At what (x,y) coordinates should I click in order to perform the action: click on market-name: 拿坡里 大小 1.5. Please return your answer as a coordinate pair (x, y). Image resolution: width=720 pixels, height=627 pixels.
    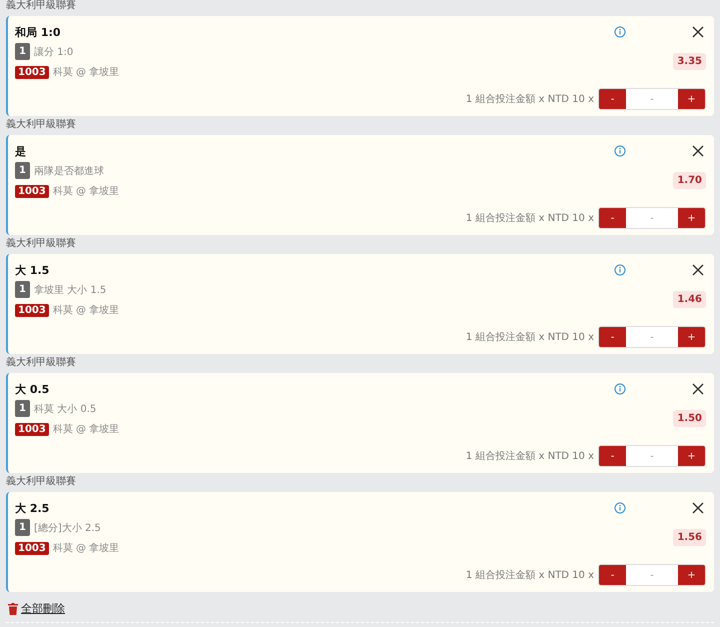
    Looking at the image, I should click on (70, 290).